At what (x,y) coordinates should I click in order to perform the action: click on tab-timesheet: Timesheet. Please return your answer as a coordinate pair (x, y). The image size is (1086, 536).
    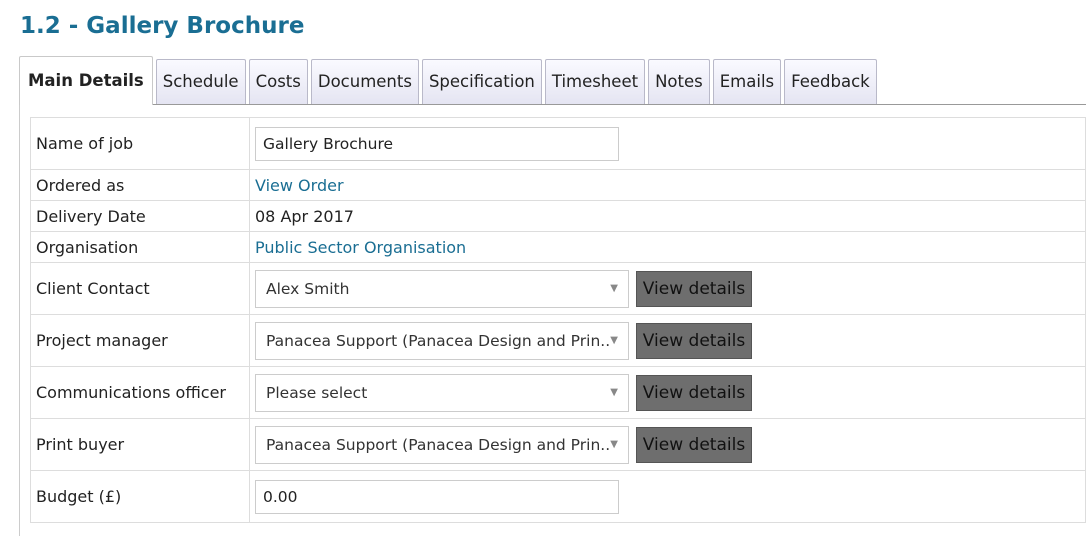
    Looking at the image, I should click on (595, 82).